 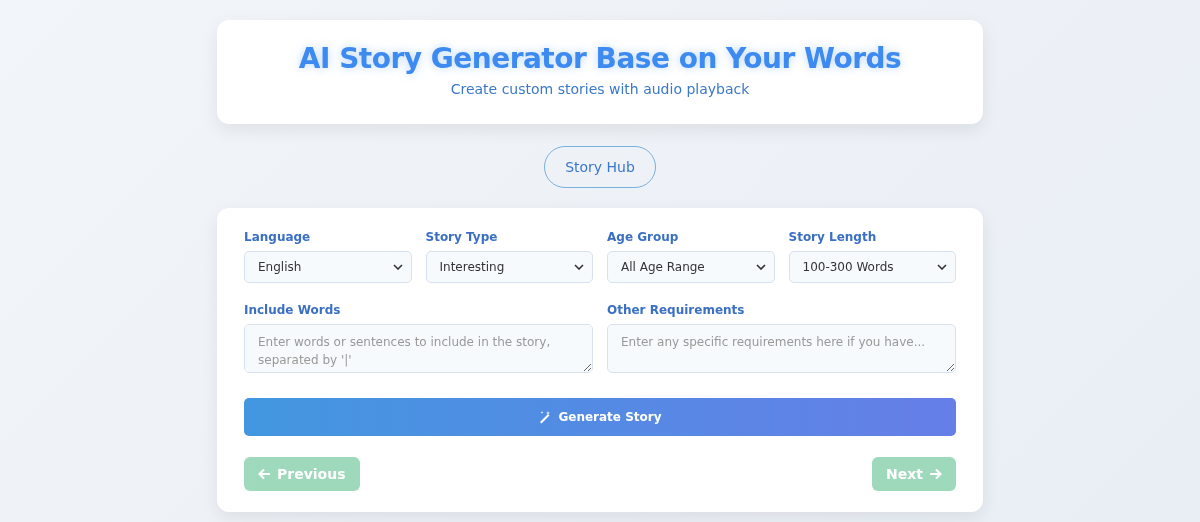 What do you see at coordinates (462, 237) in the screenshot?
I see `field-label: Story Type` at bounding box center [462, 237].